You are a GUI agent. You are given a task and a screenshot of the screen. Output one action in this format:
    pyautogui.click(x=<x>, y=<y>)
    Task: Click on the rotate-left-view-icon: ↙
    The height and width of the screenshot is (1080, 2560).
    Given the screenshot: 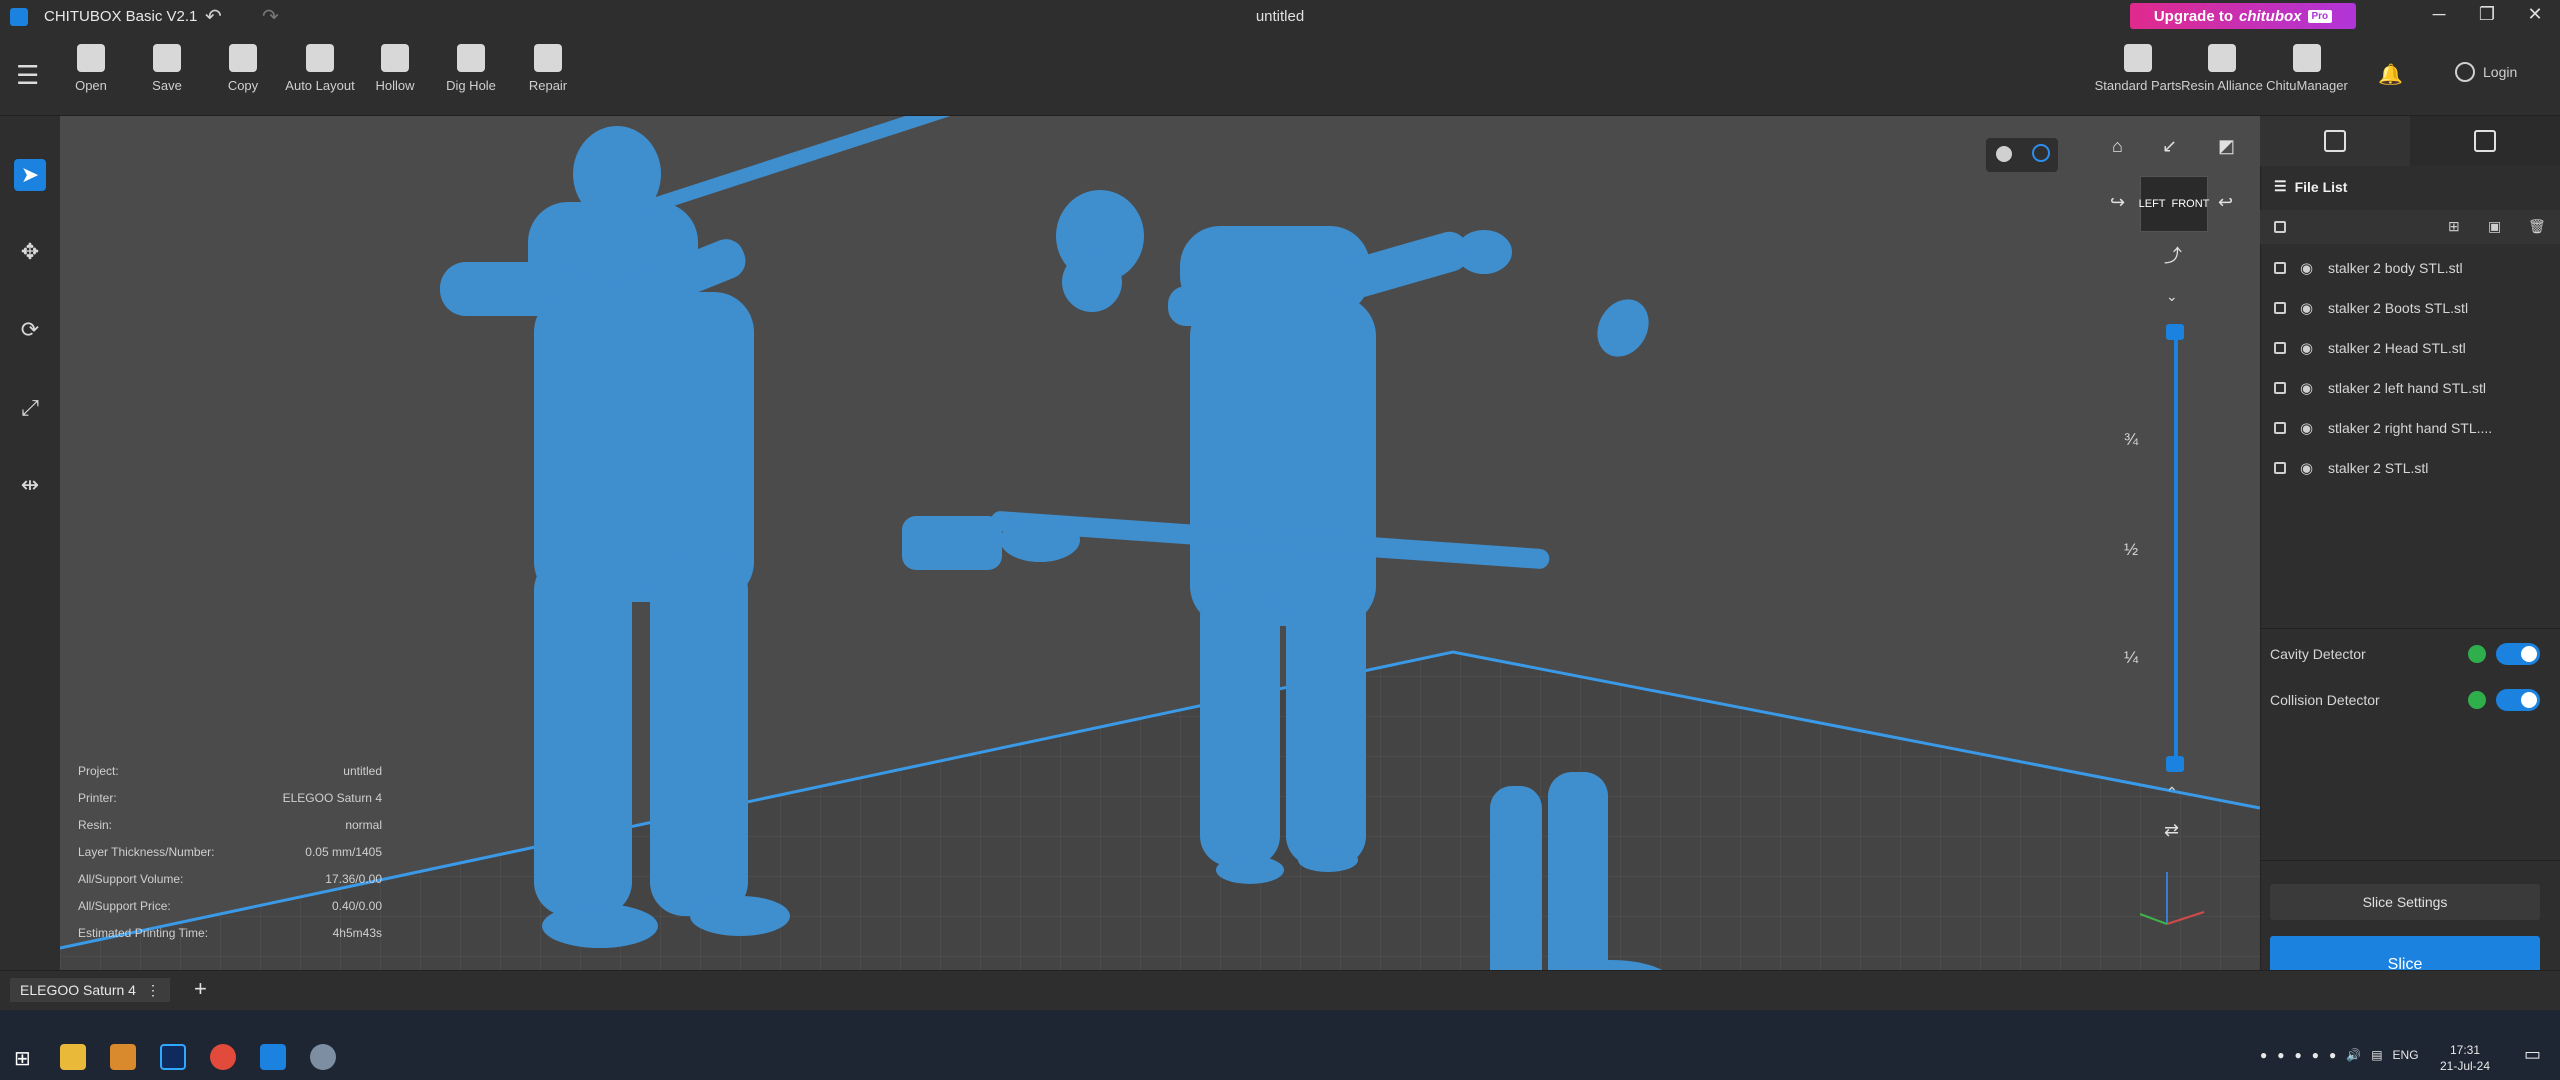 What is the action you would take?
    pyautogui.click(x=2169, y=146)
    